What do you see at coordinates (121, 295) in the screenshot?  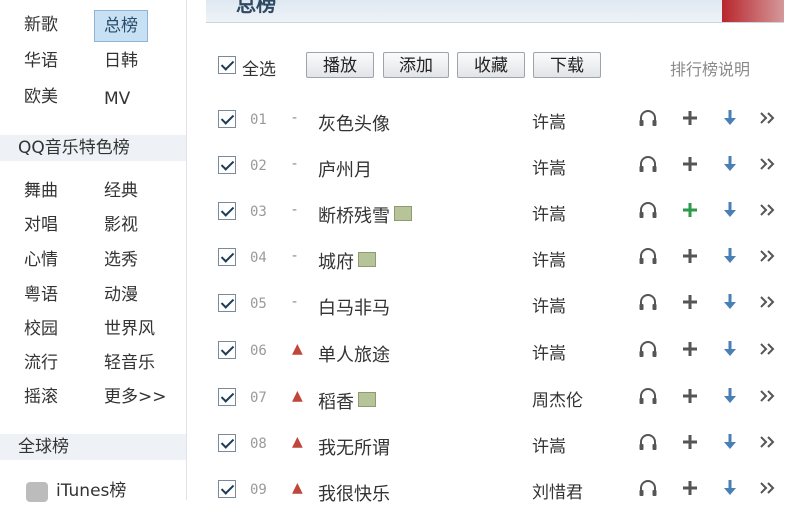 I see `sidebar-item-anime: 动漫` at bounding box center [121, 295].